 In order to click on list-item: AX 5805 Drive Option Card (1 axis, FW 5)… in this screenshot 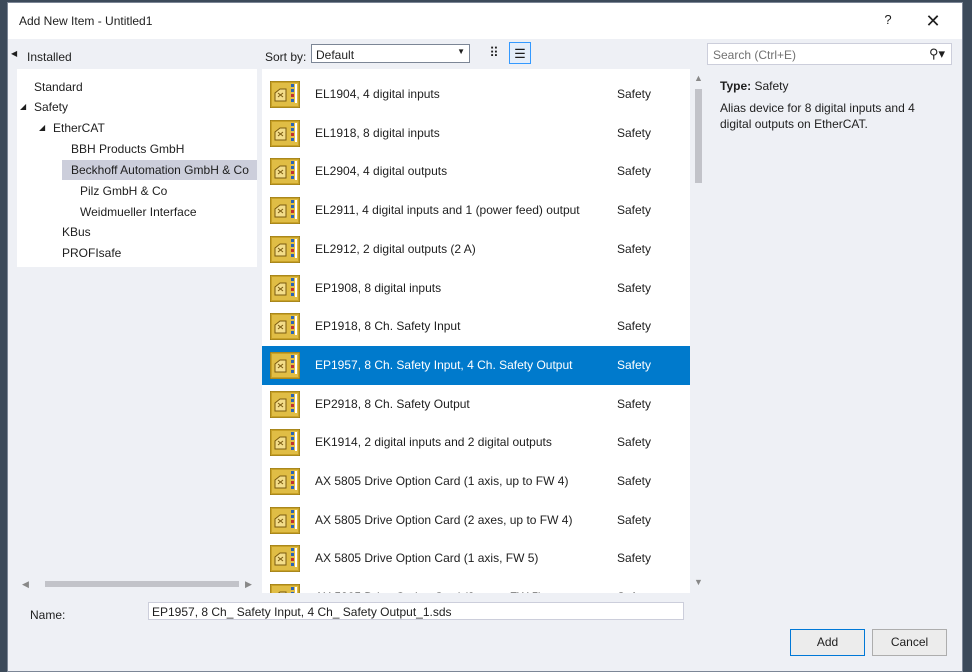, I will do `click(476, 558)`.